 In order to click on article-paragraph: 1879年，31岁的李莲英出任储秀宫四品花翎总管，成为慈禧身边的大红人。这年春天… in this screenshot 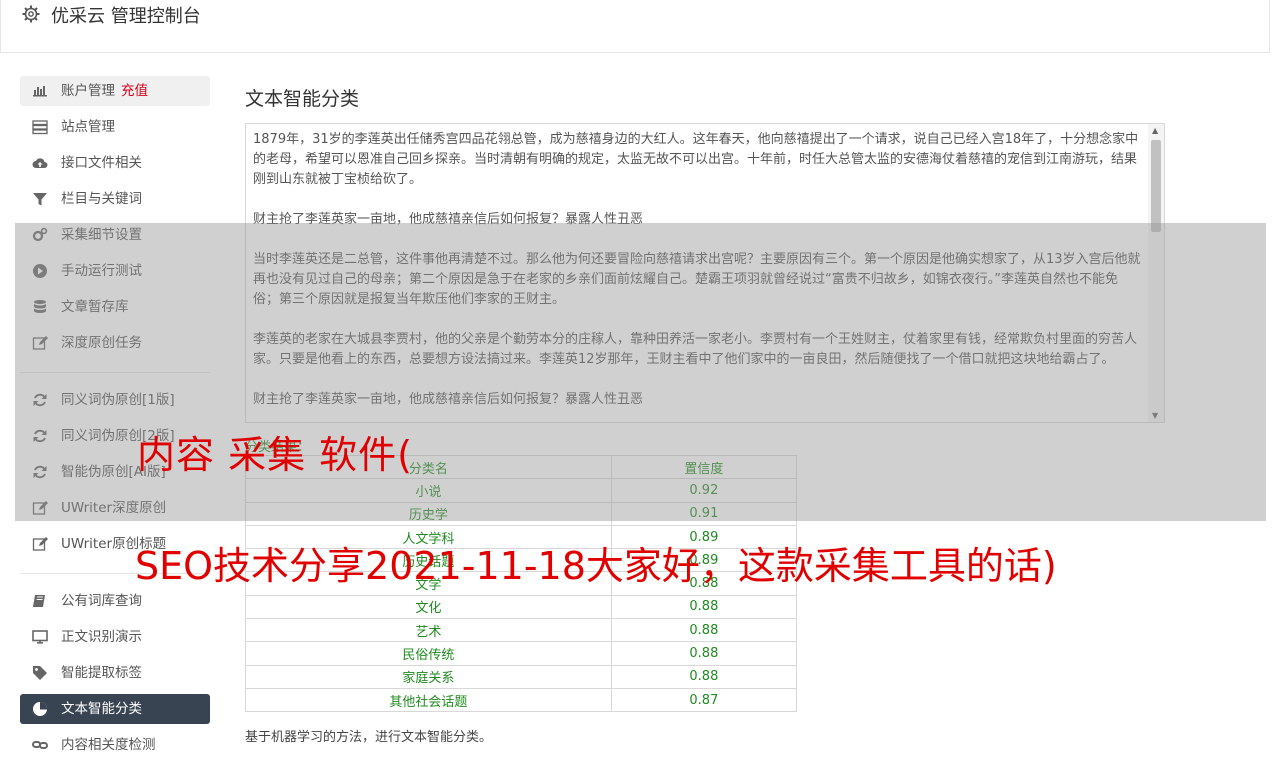, I will do `click(696, 159)`.